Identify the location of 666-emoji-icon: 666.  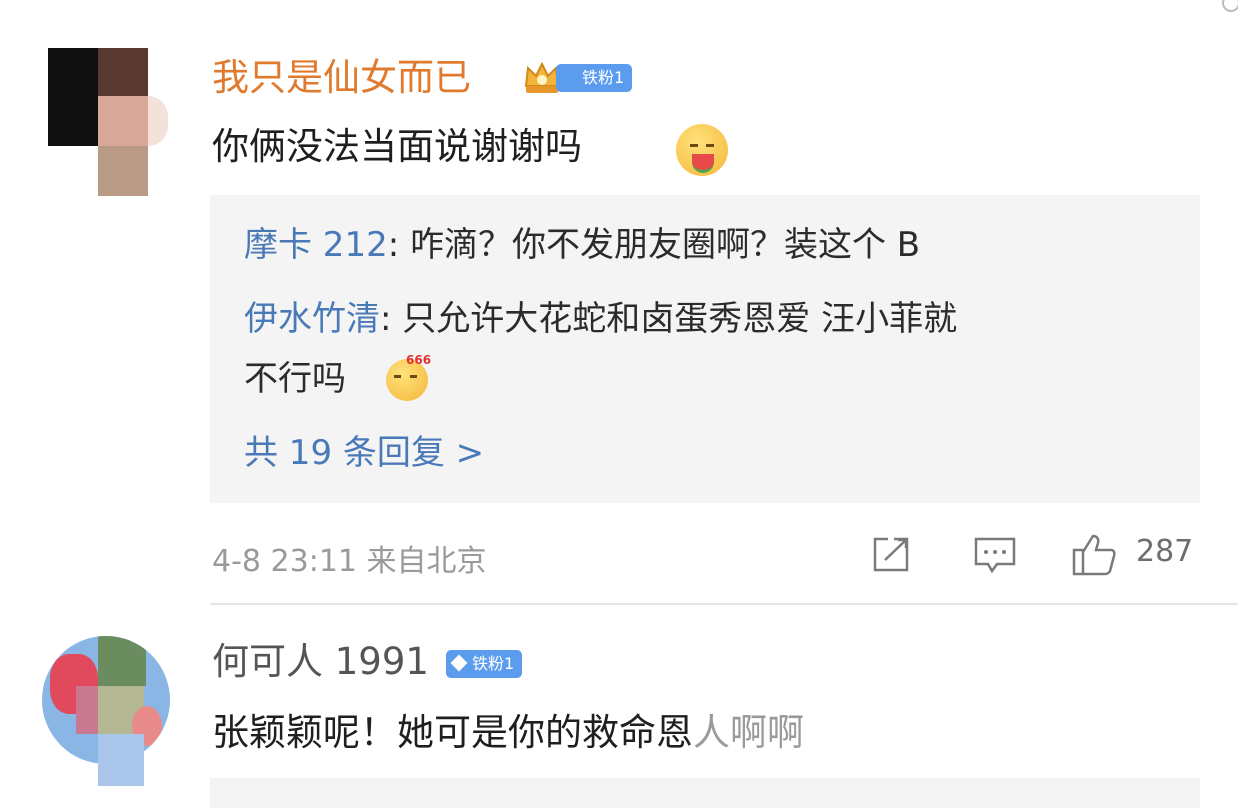
(408, 377).